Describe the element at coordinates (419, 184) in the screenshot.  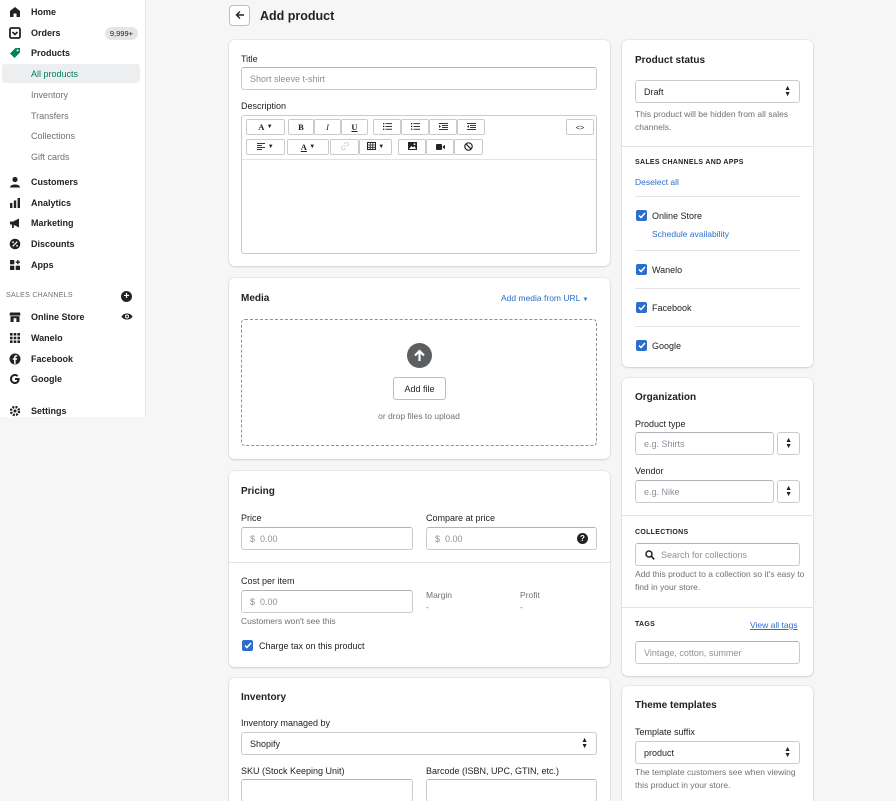
I see `description-editor: A ▼ B I U <> ▼ A ▼ ▼` at that location.